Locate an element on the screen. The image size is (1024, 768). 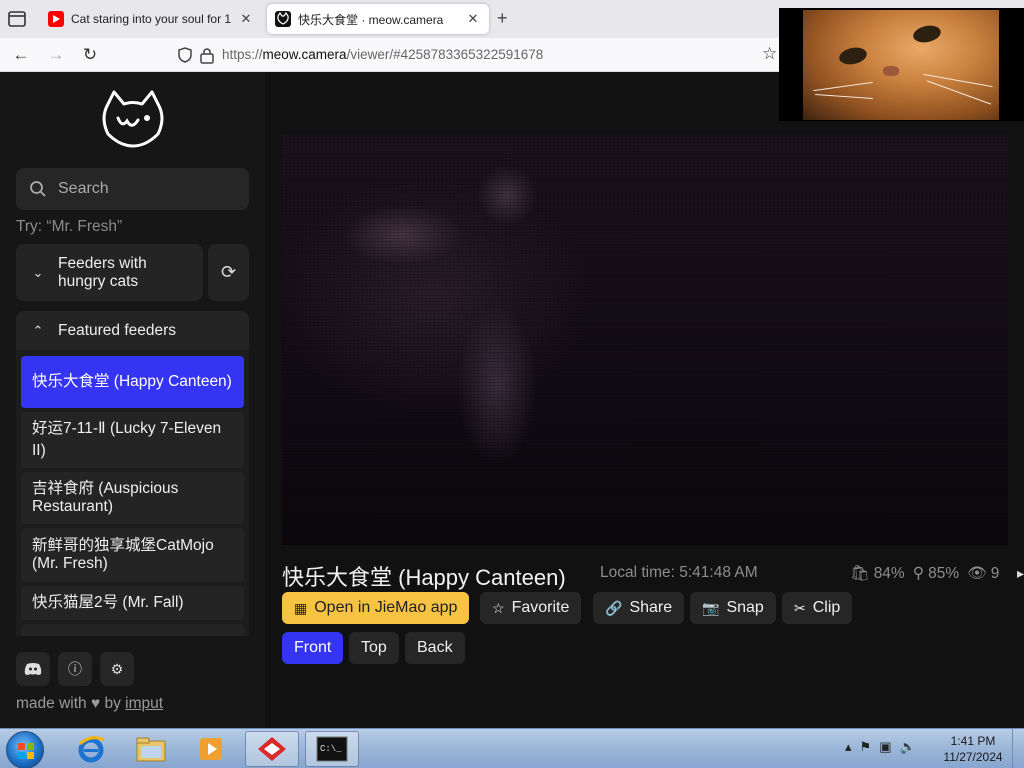
clock-date: 11/27/2024 is located at coordinates (973, 757).